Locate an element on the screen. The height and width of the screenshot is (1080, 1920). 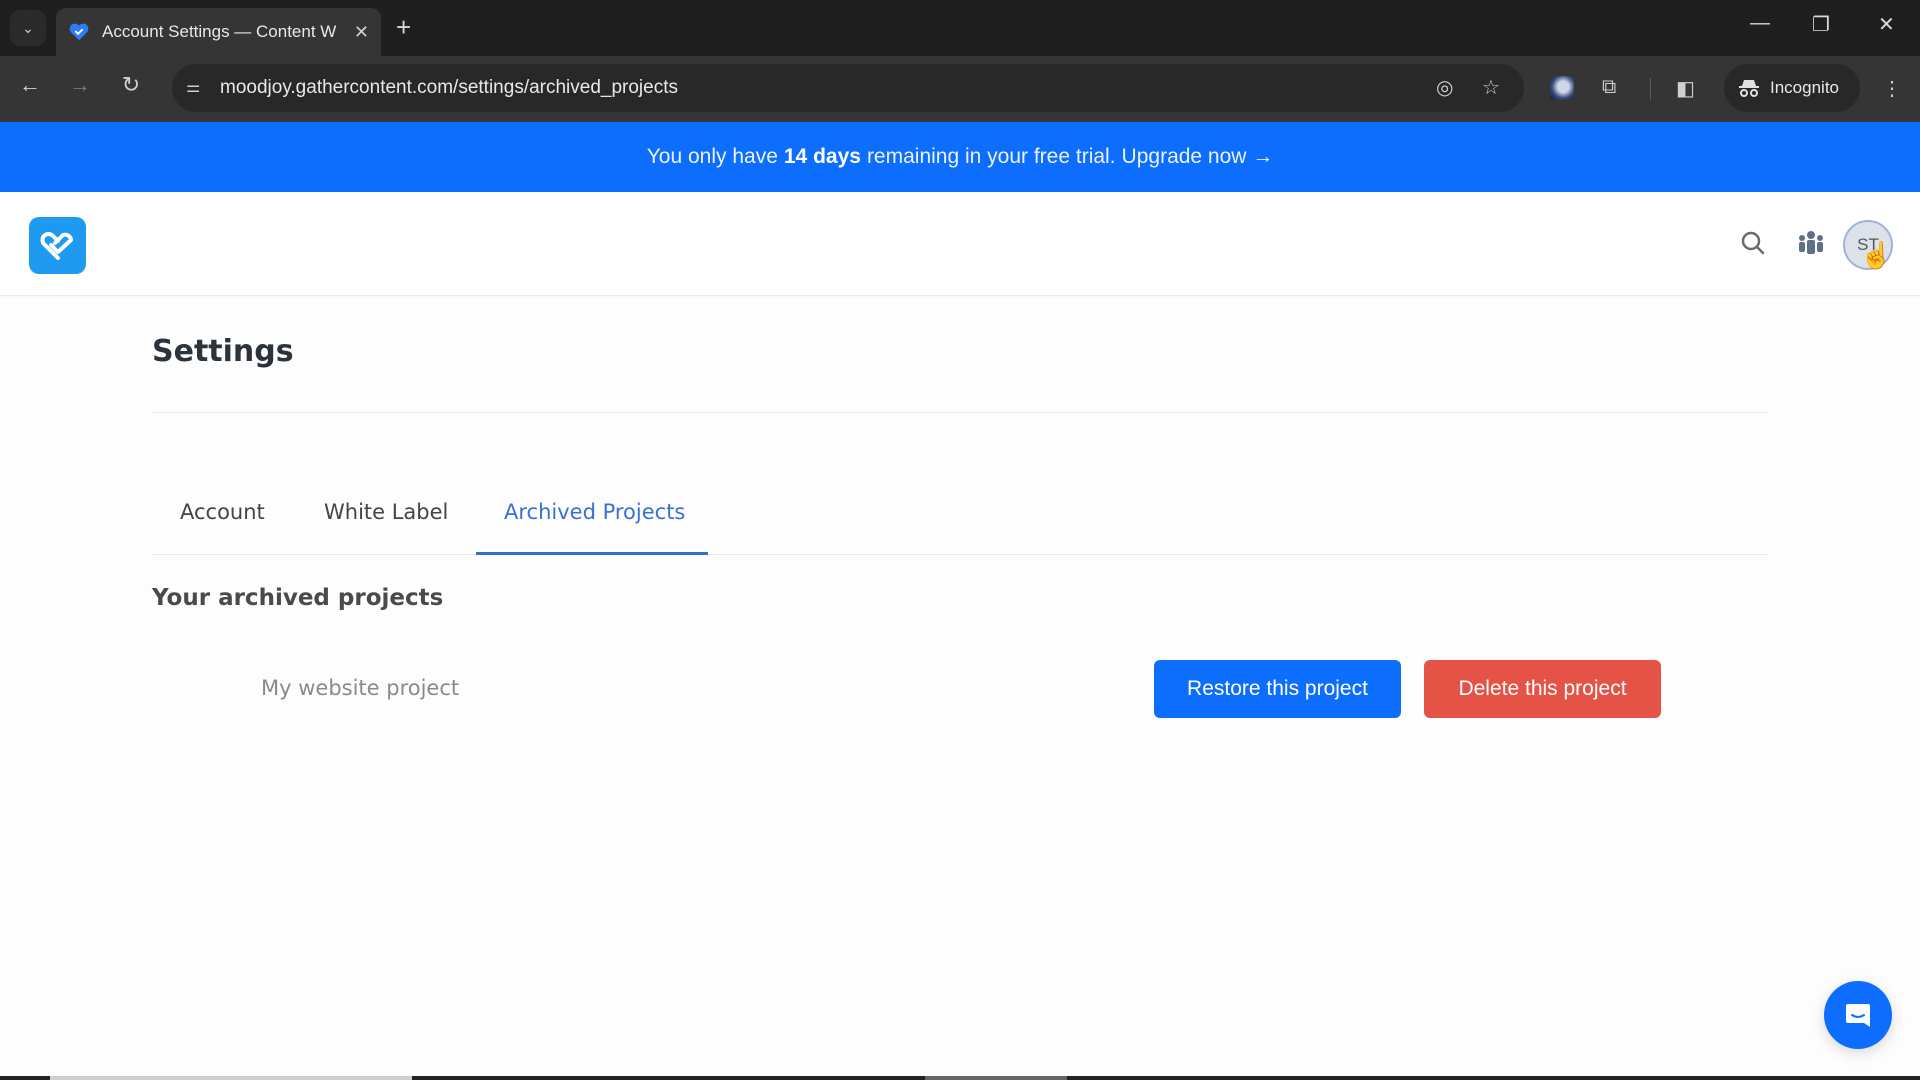
eye-off-icon: ◎ is located at coordinates (1444, 87).